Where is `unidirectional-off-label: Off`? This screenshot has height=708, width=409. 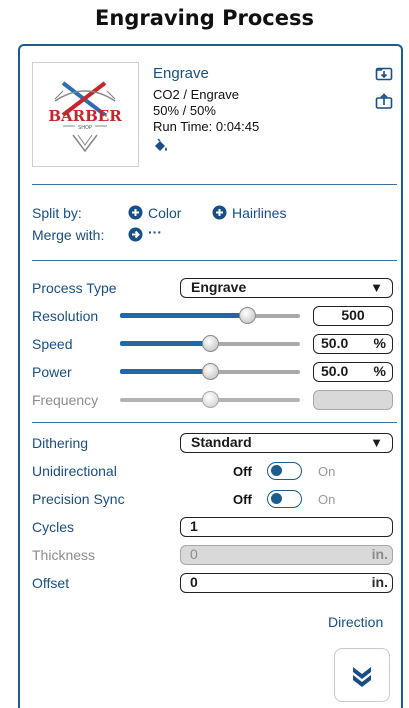
unidirectional-off-label: Off is located at coordinates (242, 471).